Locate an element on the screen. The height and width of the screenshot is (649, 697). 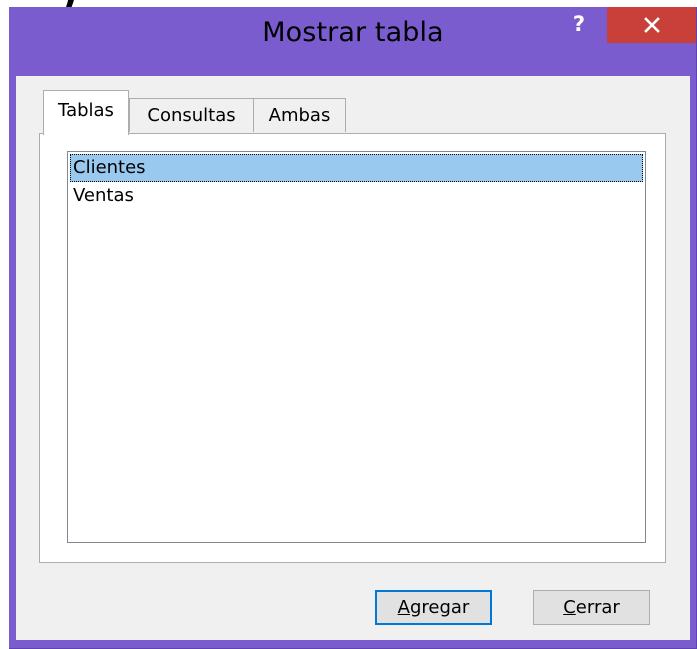
tab-consultas: Consultas is located at coordinates (191, 115).